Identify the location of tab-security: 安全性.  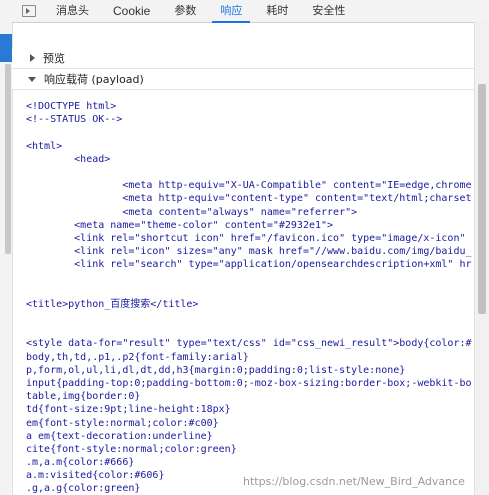
(328, 11).